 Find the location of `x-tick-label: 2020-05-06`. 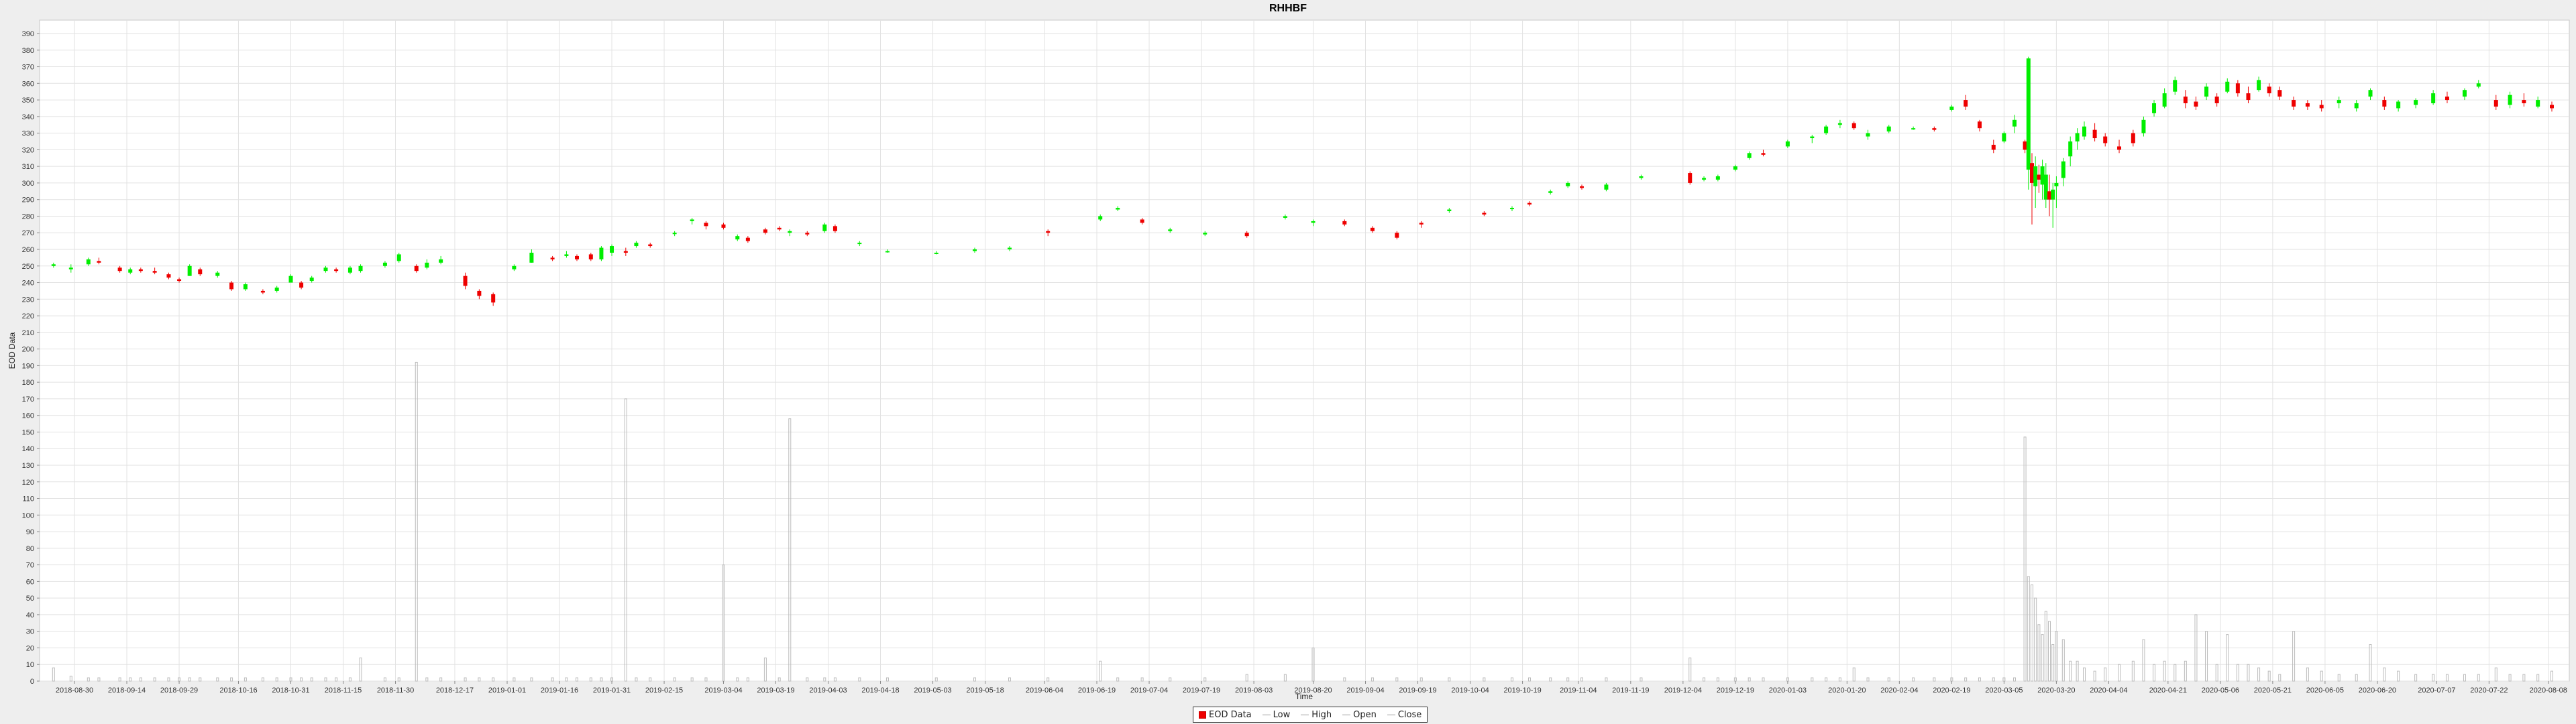

x-tick-label: 2020-05-06 is located at coordinates (2220, 690).